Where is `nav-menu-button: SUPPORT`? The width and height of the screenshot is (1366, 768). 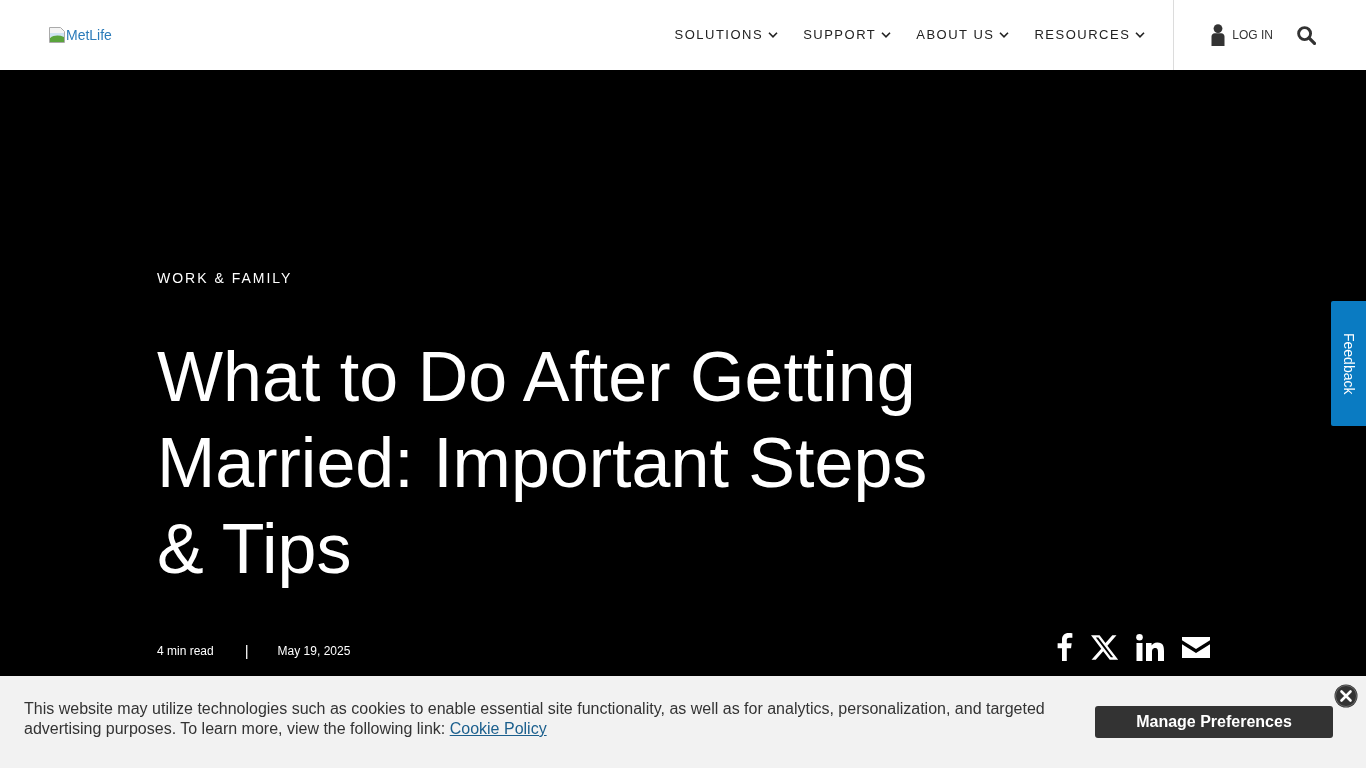 nav-menu-button: SUPPORT is located at coordinates (847, 35).